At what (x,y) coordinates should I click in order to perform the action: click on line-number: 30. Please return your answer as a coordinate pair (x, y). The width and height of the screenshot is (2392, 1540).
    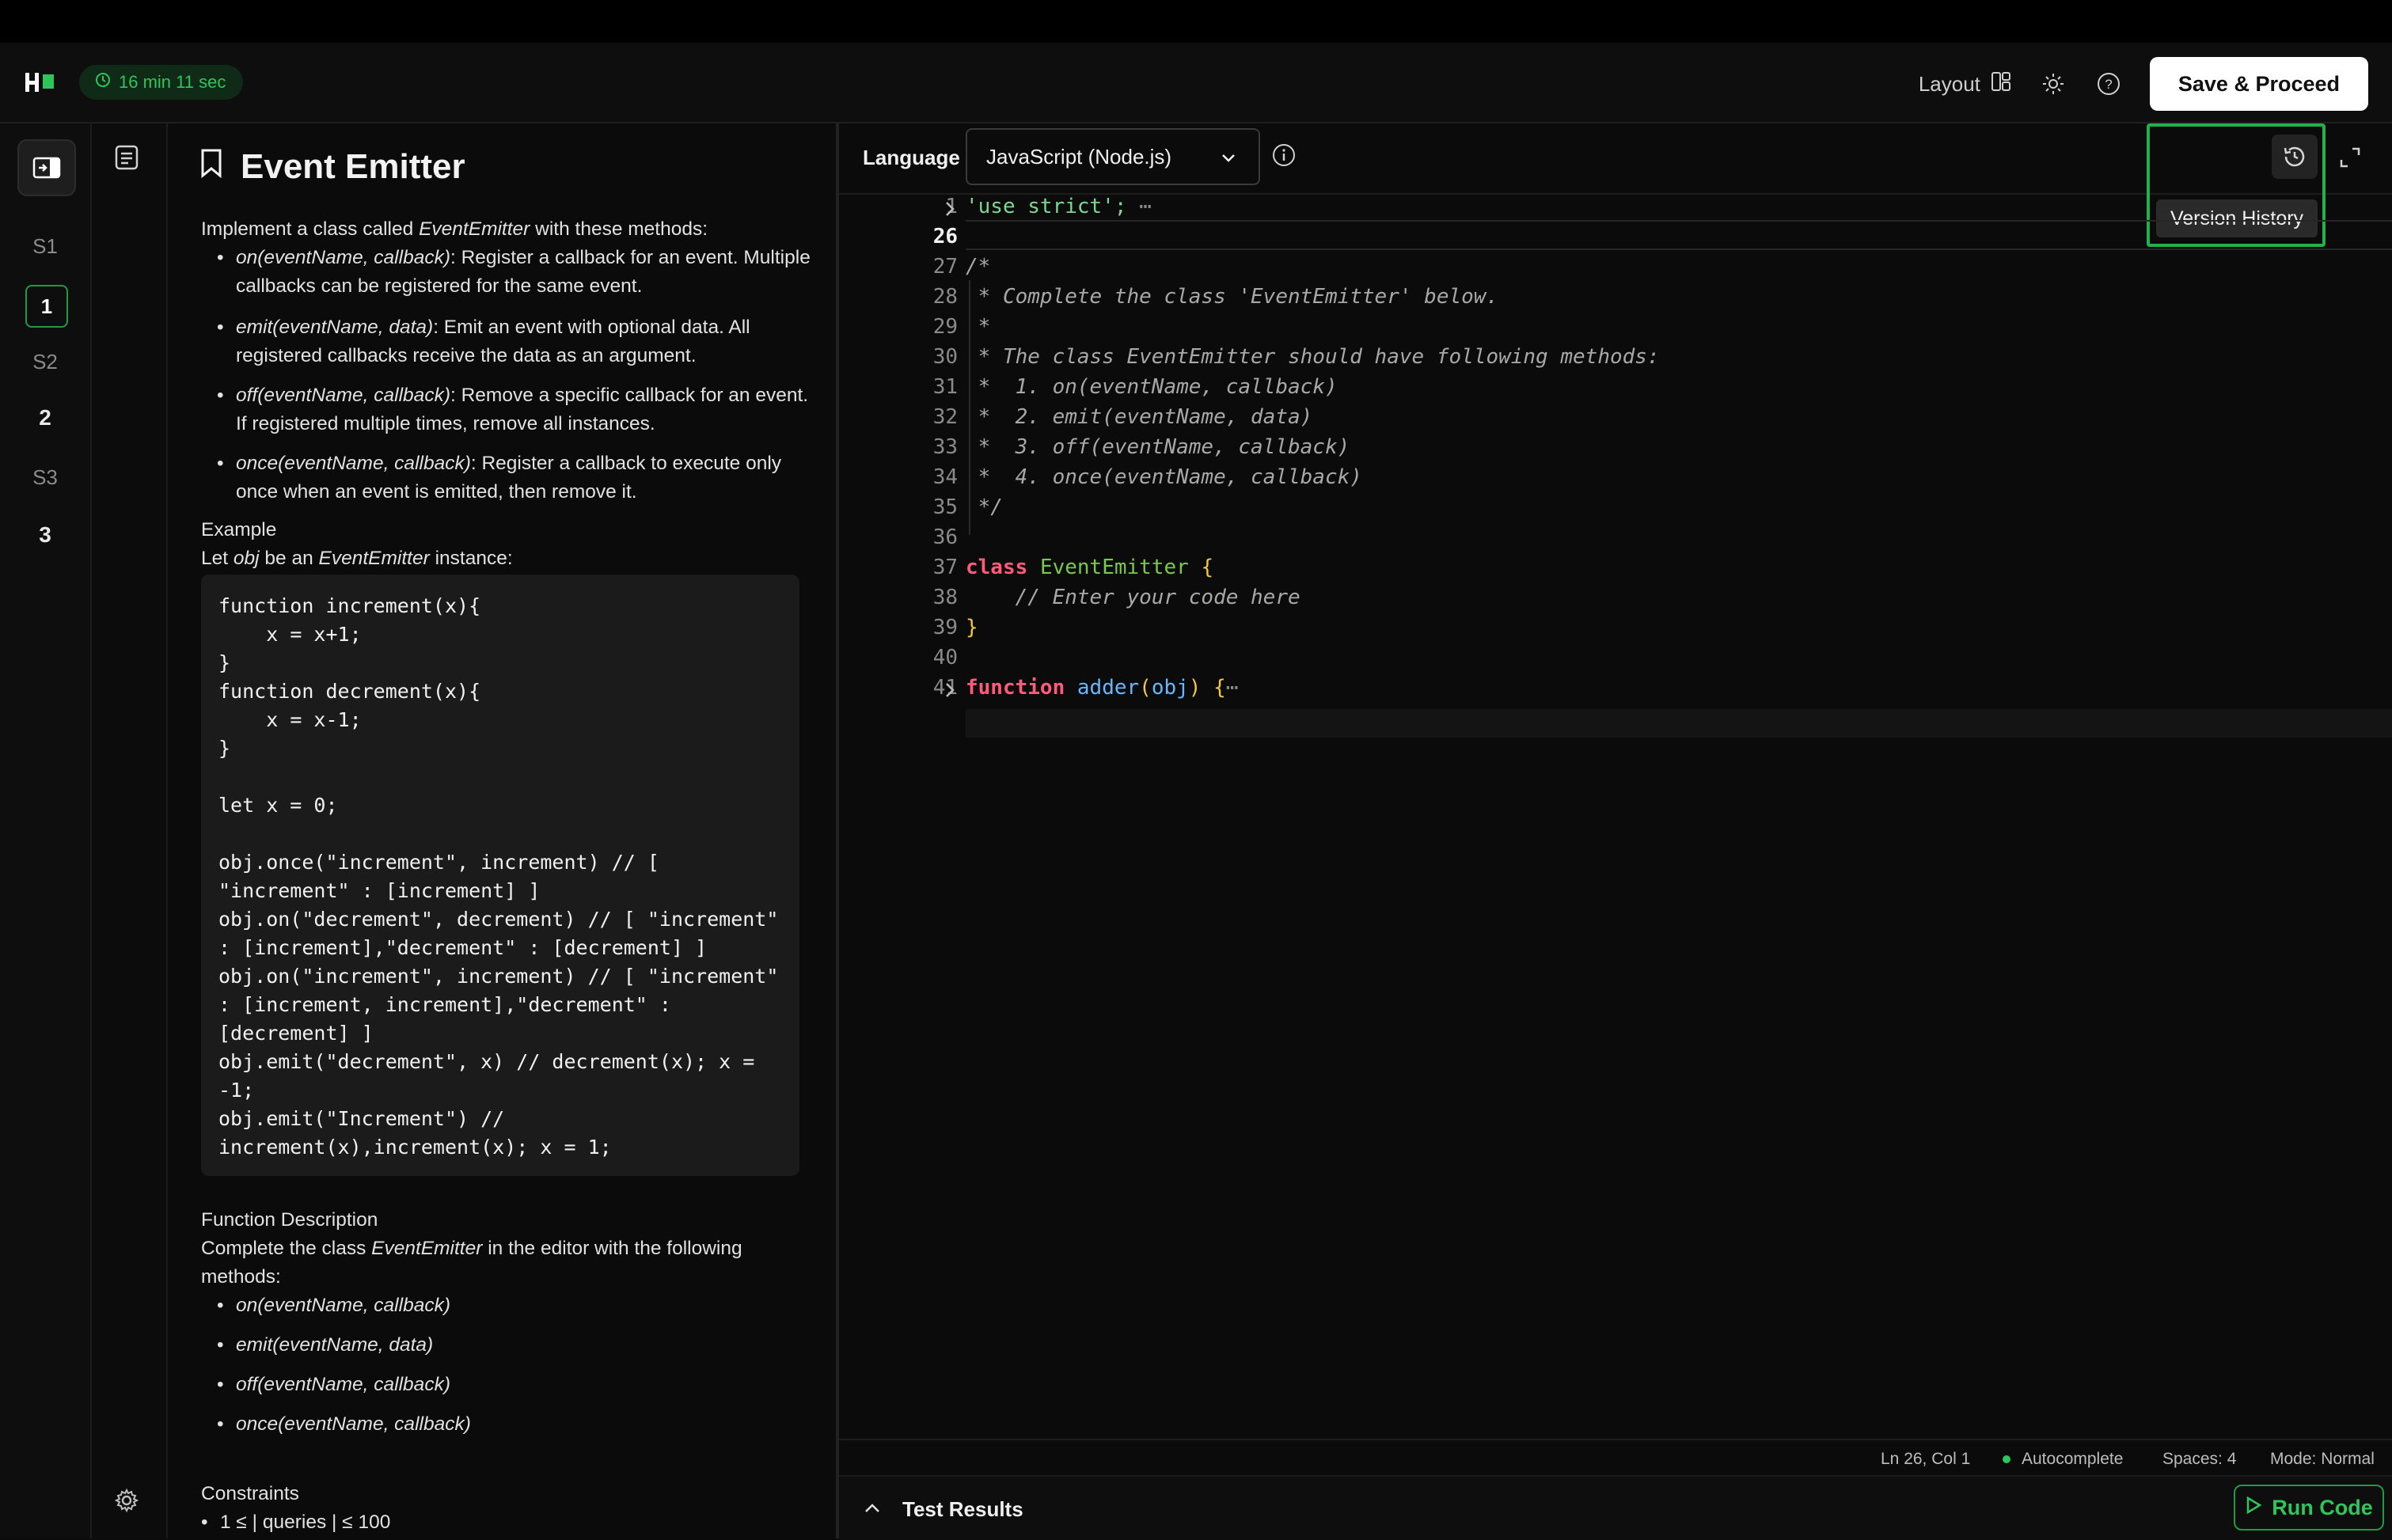
    Looking at the image, I should click on (945, 357).